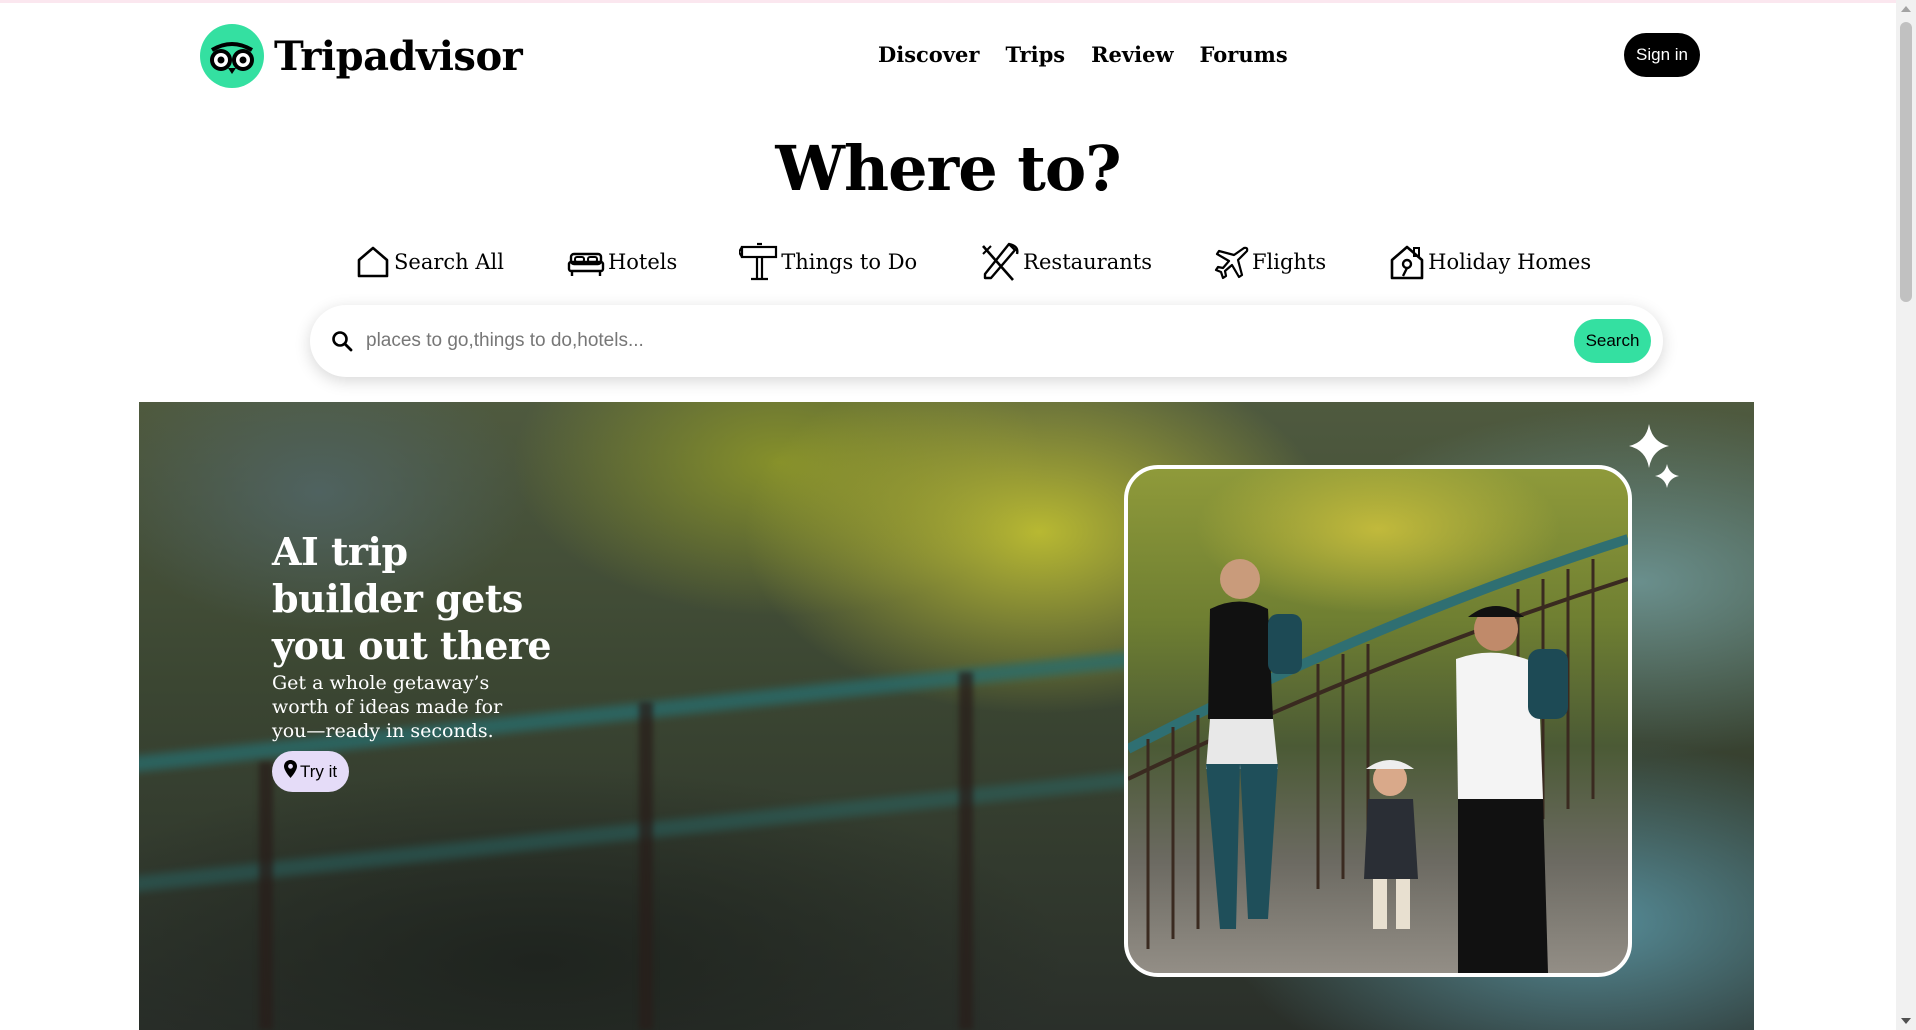 This screenshot has width=1916, height=1030. Describe the element at coordinates (319, 771) in the screenshot. I see `try-it-label: Try it` at that location.